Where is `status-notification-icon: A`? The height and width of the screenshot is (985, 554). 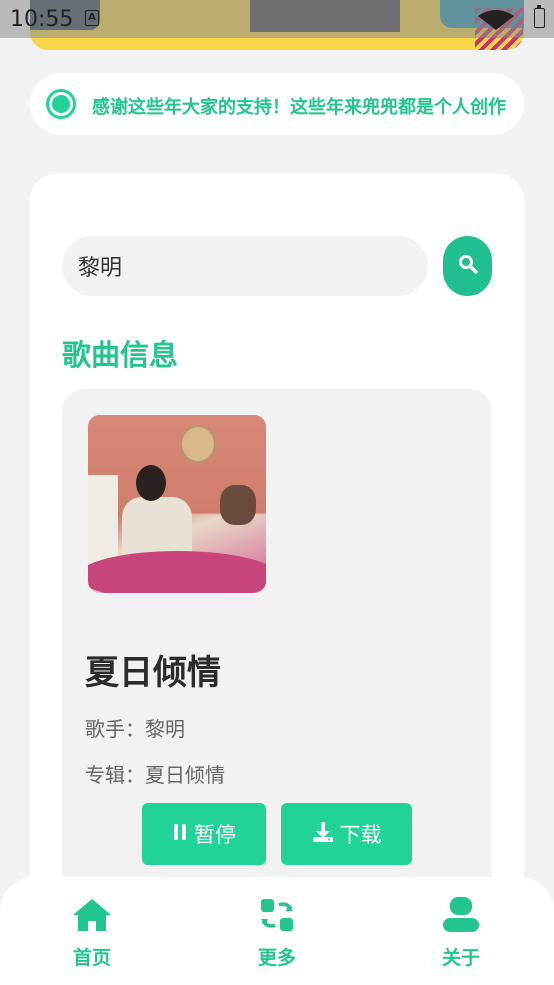 status-notification-icon: A is located at coordinates (92, 18).